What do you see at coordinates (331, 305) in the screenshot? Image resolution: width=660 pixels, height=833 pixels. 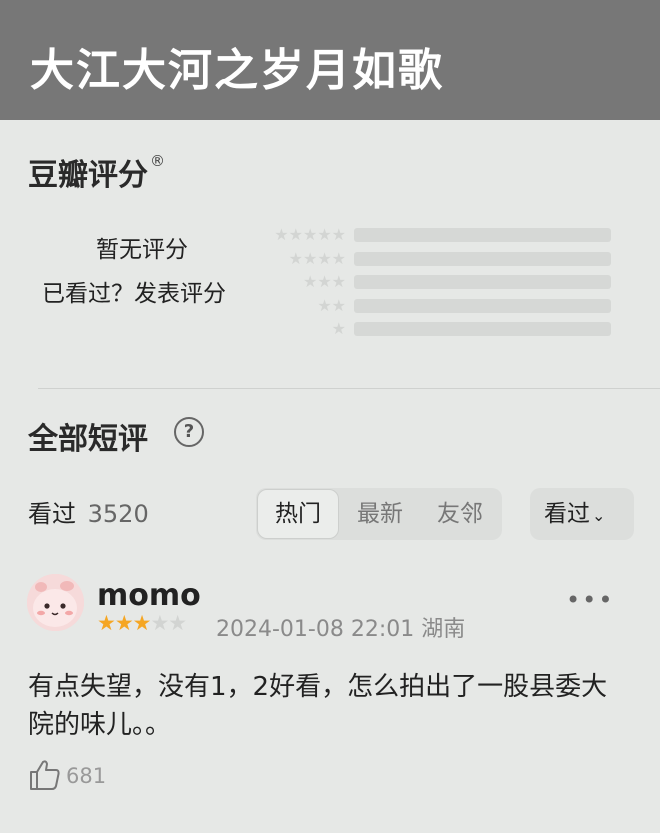 I see `star-icon: ★★` at bounding box center [331, 305].